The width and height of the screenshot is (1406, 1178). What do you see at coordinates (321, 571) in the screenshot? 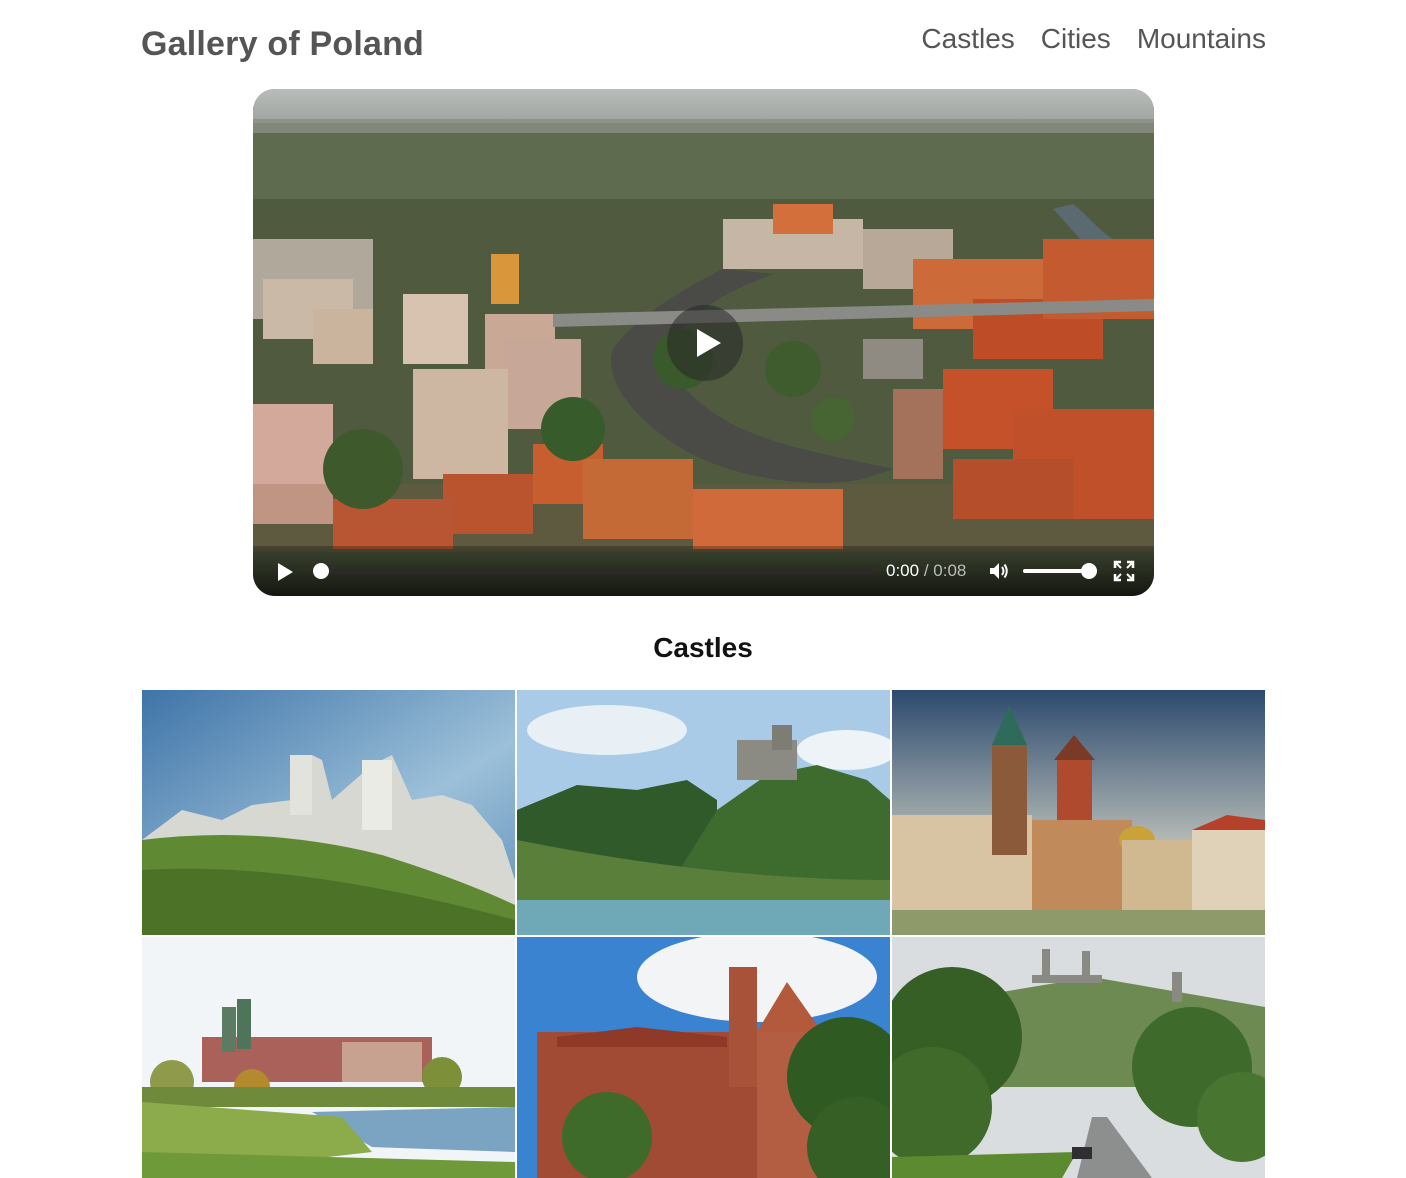
I see `progress-thumb` at bounding box center [321, 571].